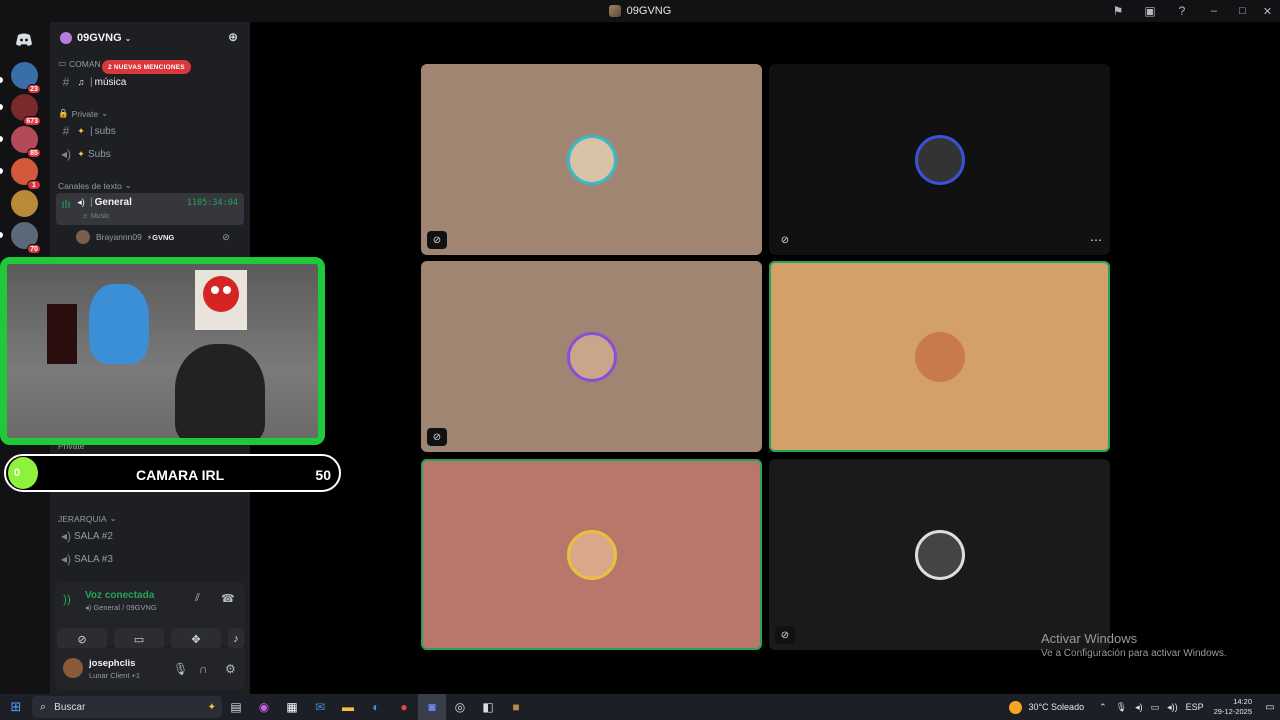 This screenshot has width=1280, height=720. What do you see at coordinates (81, 82) in the screenshot?
I see `music-emoji-icon: ♫` at bounding box center [81, 82].